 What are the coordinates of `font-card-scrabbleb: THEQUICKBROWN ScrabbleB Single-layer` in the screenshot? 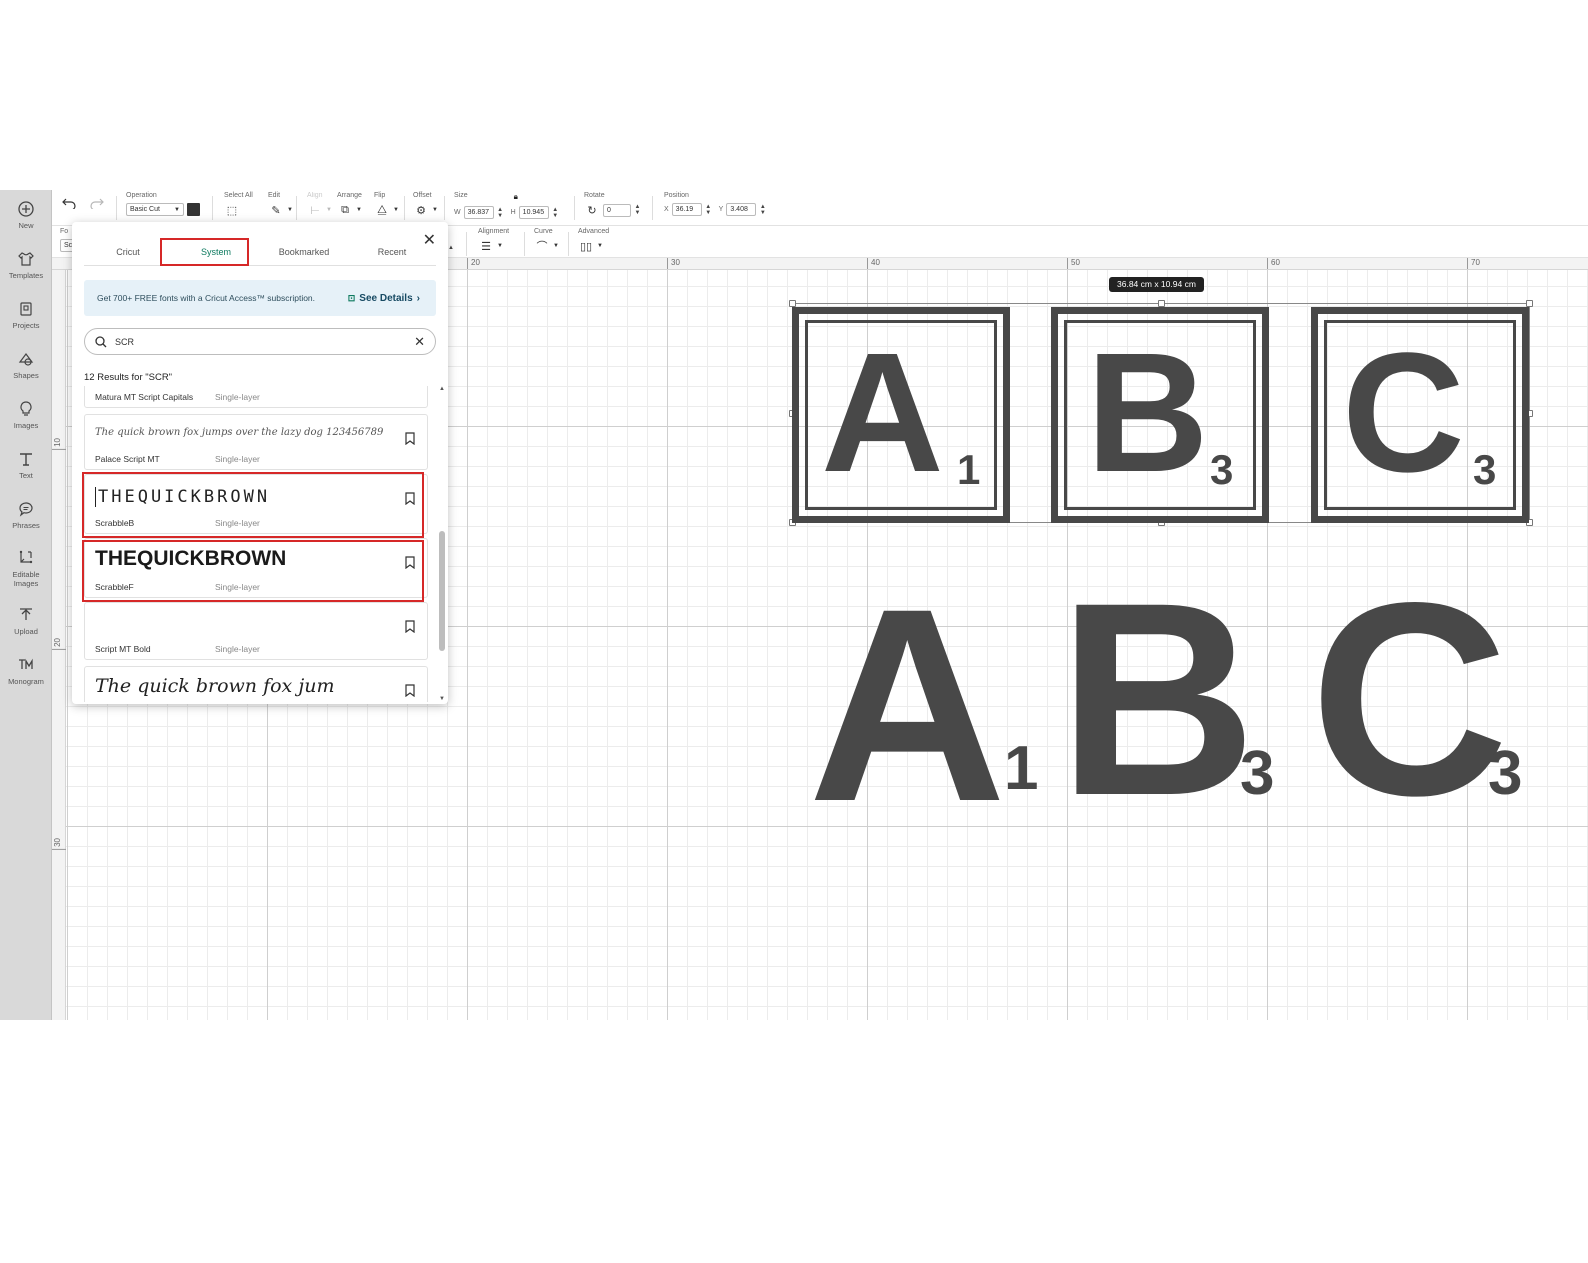 It's located at (256, 504).